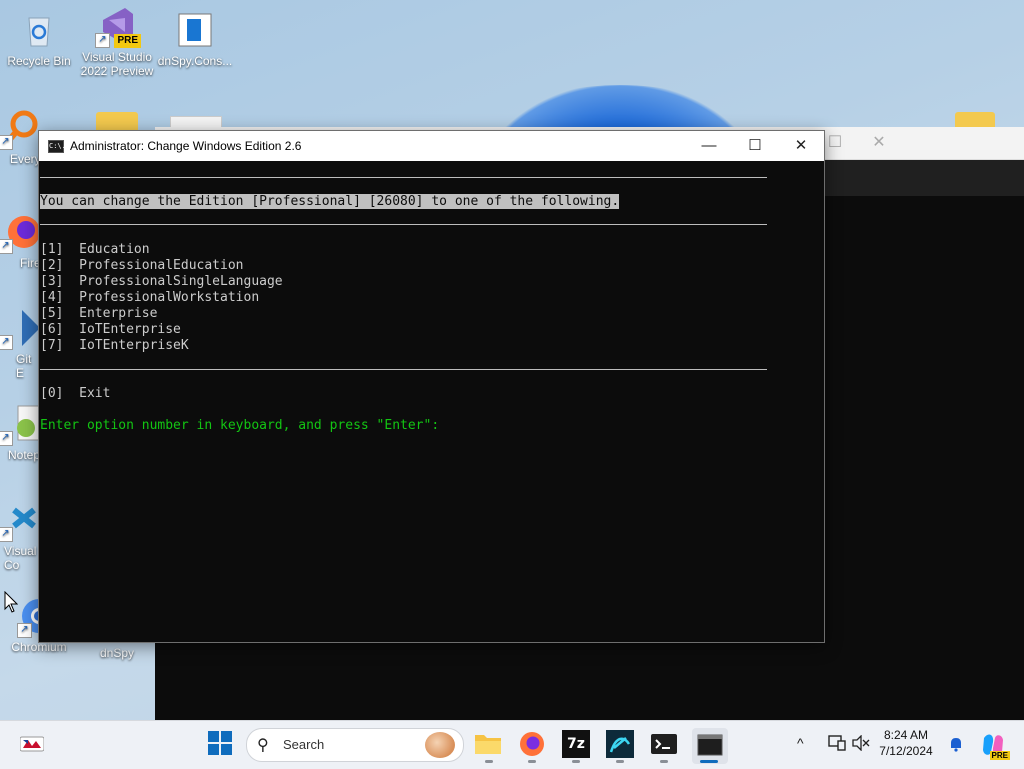 The width and height of the screenshot is (1024, 769). I want to click on file-explorer-button, so click(490, 746).